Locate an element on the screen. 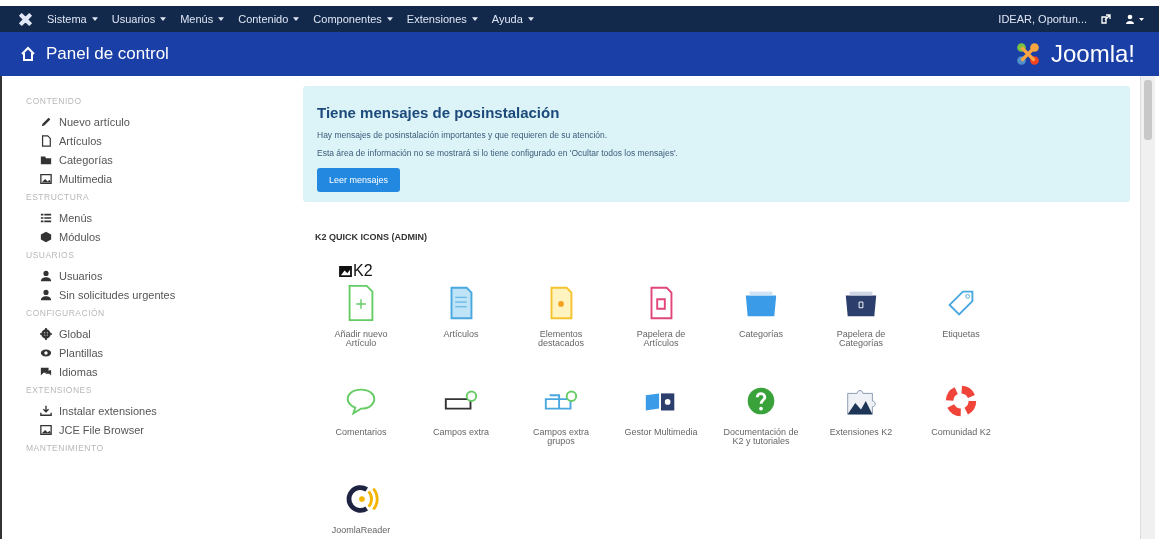  quick-icon-link: Añadir nuevo Artículo is located at coordinates (361, 326).